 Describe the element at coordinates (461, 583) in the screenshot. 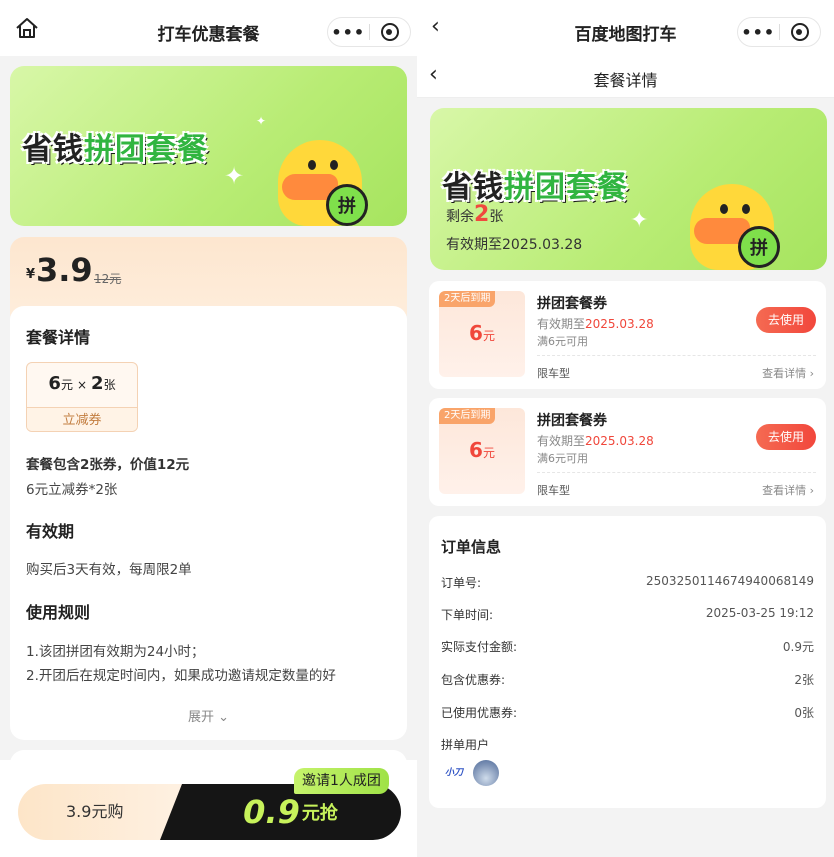

I see `order-row-key: 订单号:` at that location.